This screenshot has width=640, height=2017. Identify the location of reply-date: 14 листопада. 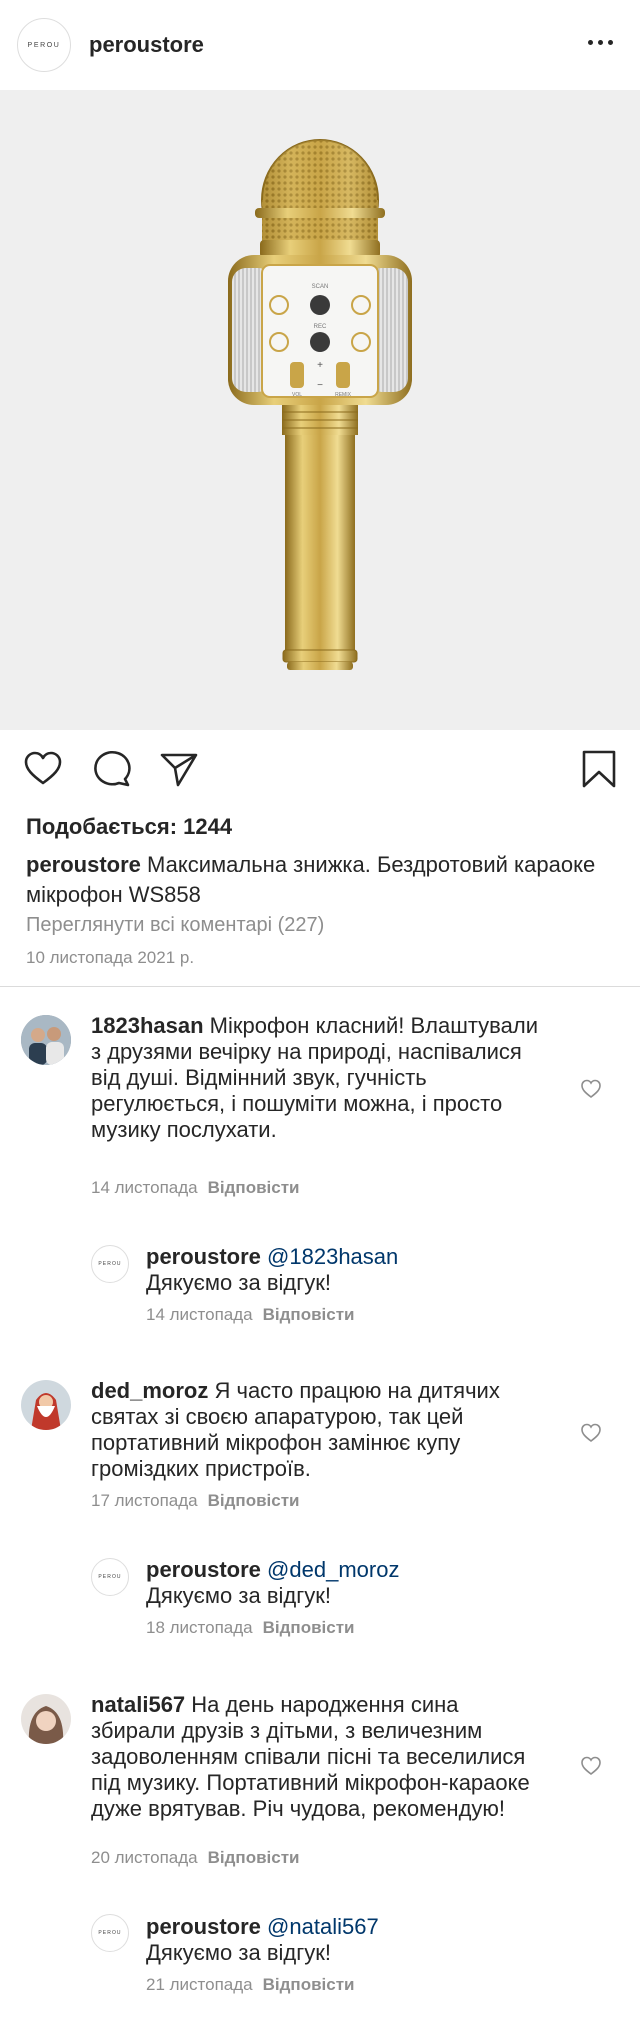
(199, 1314).